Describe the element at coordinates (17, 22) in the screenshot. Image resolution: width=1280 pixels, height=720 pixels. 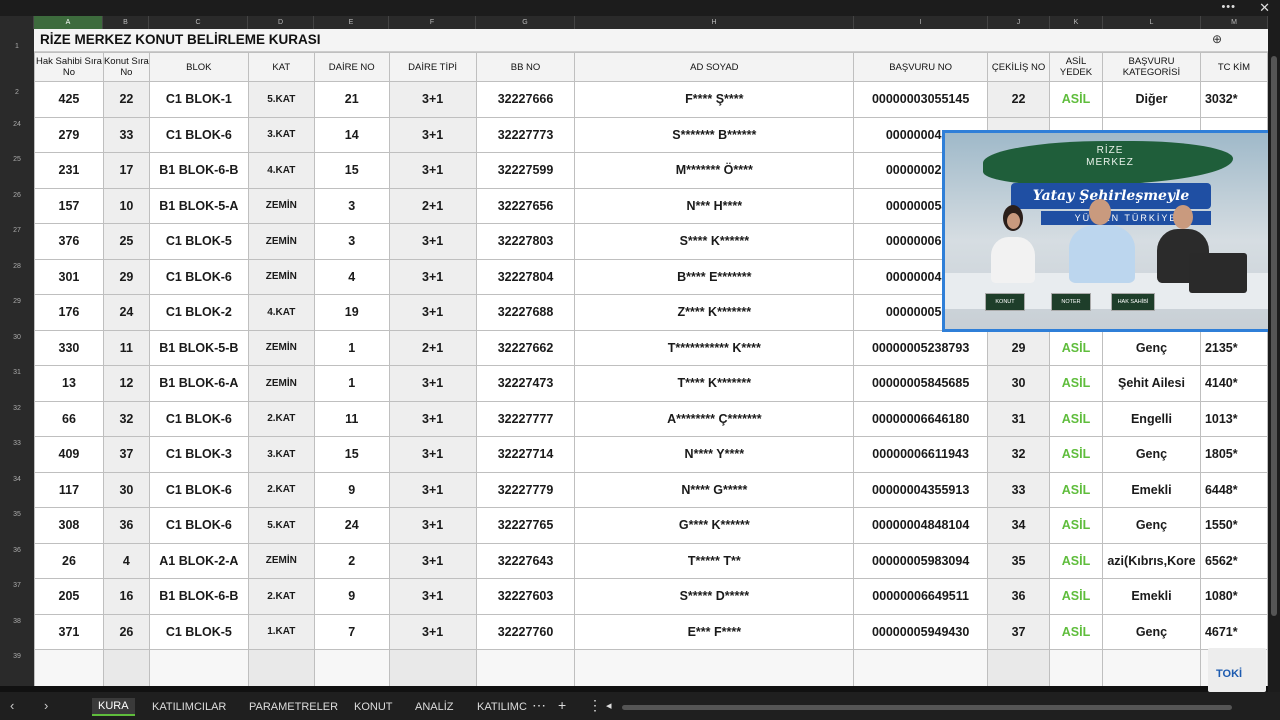
I see `select-all-corner` at that location.